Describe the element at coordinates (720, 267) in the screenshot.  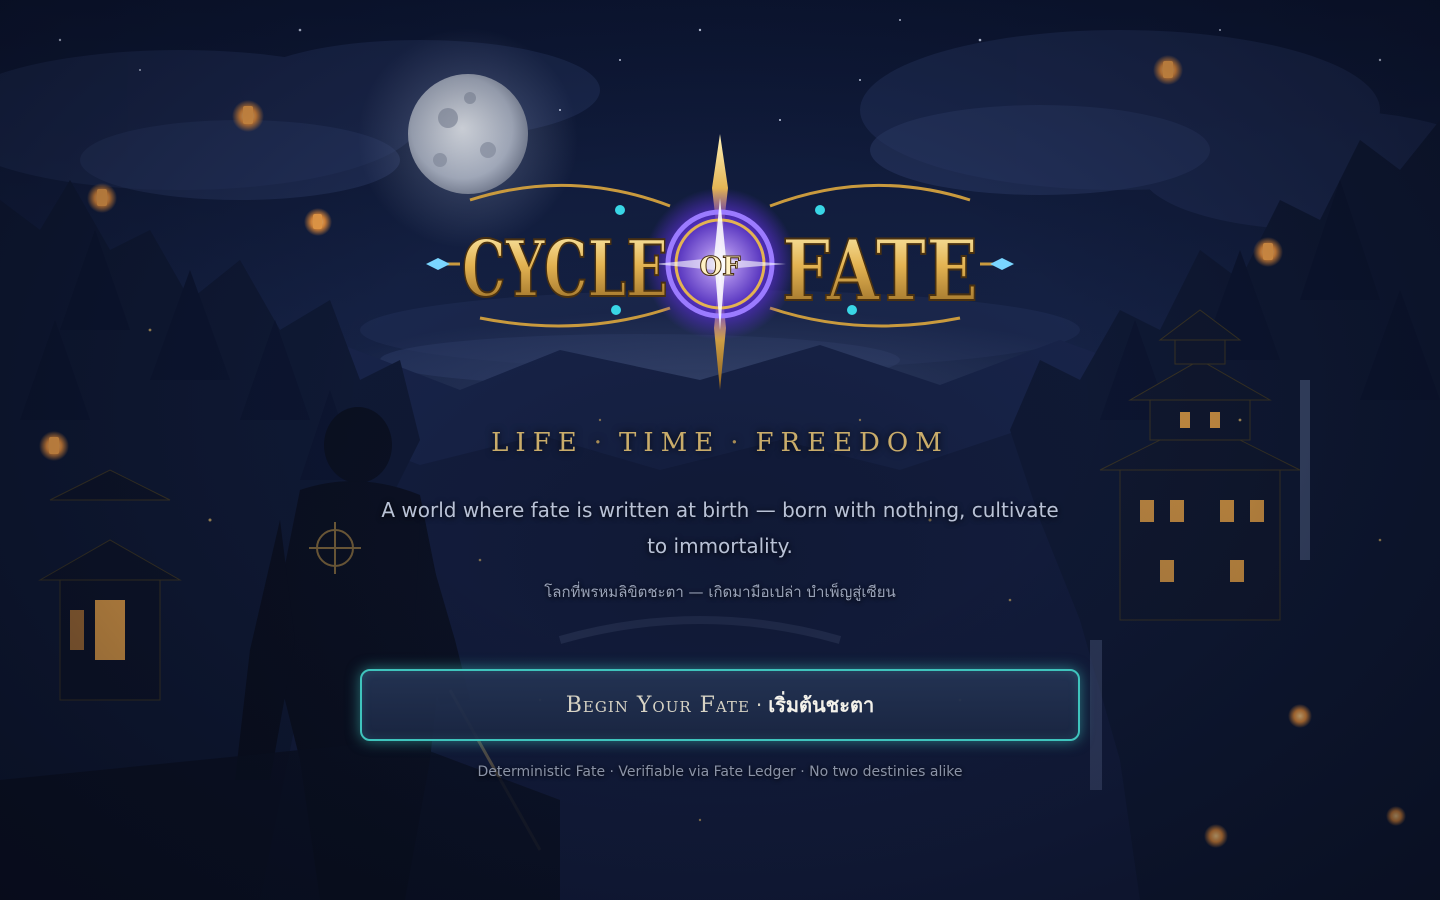
I see `logo-word-of: OF` at that location.